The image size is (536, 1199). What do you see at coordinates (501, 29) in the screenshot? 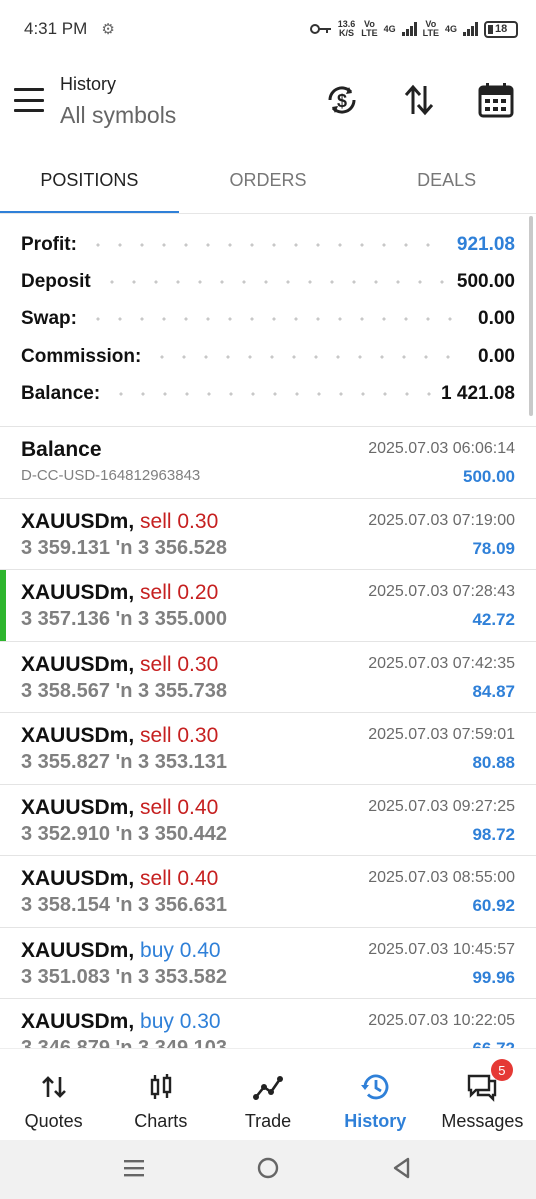
I see `battery-icon: 18` at bounding box center [501, 29].